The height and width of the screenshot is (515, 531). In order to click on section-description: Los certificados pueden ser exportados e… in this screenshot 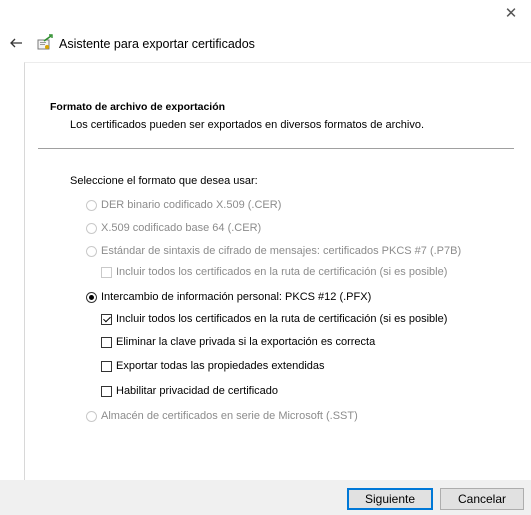, I will do `click(247, 125)`.